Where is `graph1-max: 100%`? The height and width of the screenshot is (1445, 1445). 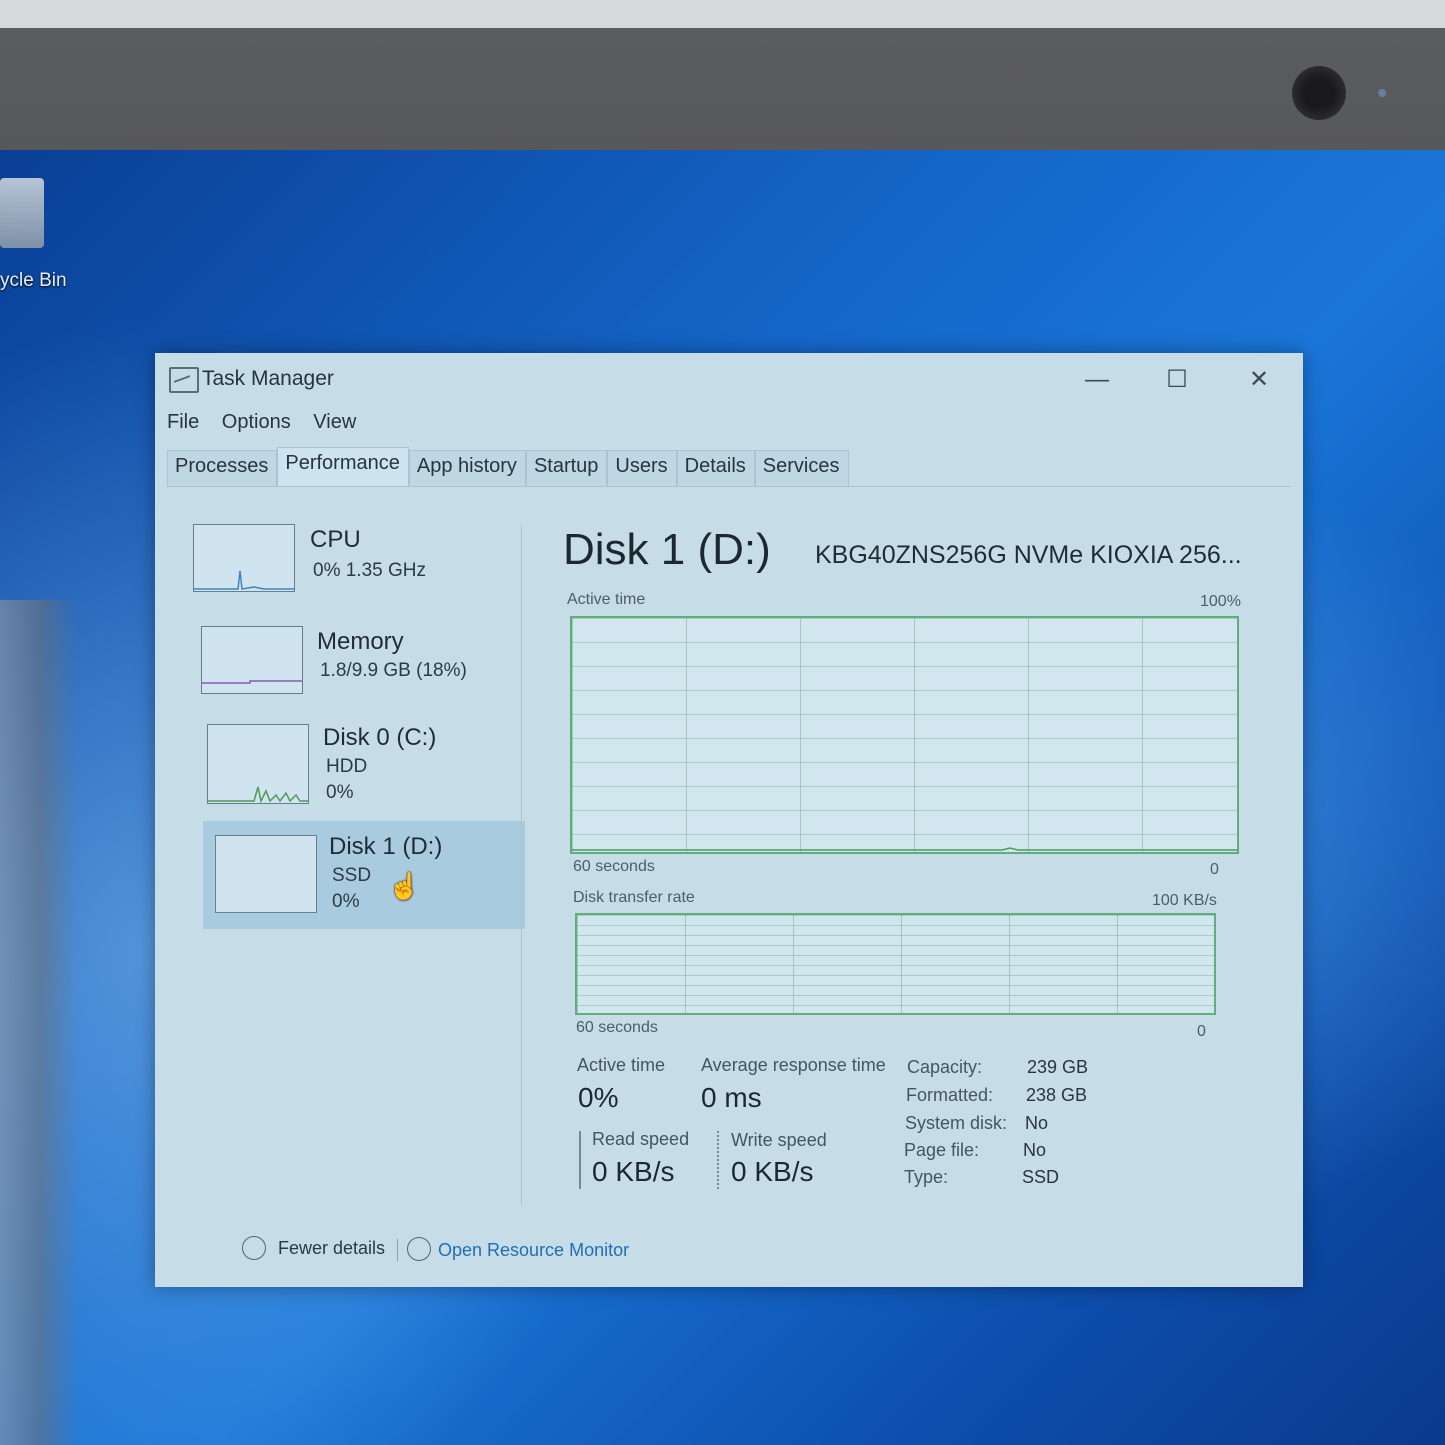 graph1-max: 100% is located at coordinates (1220, 601).